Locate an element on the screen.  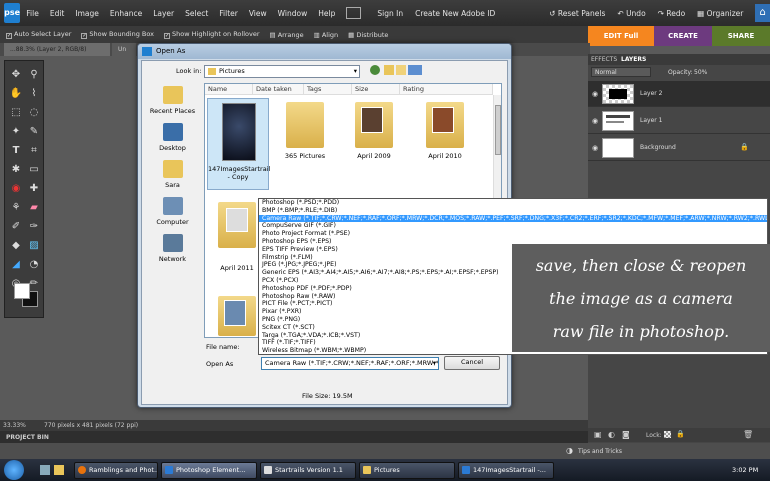
column-tags: Tags is located at coordinates (328, 89).